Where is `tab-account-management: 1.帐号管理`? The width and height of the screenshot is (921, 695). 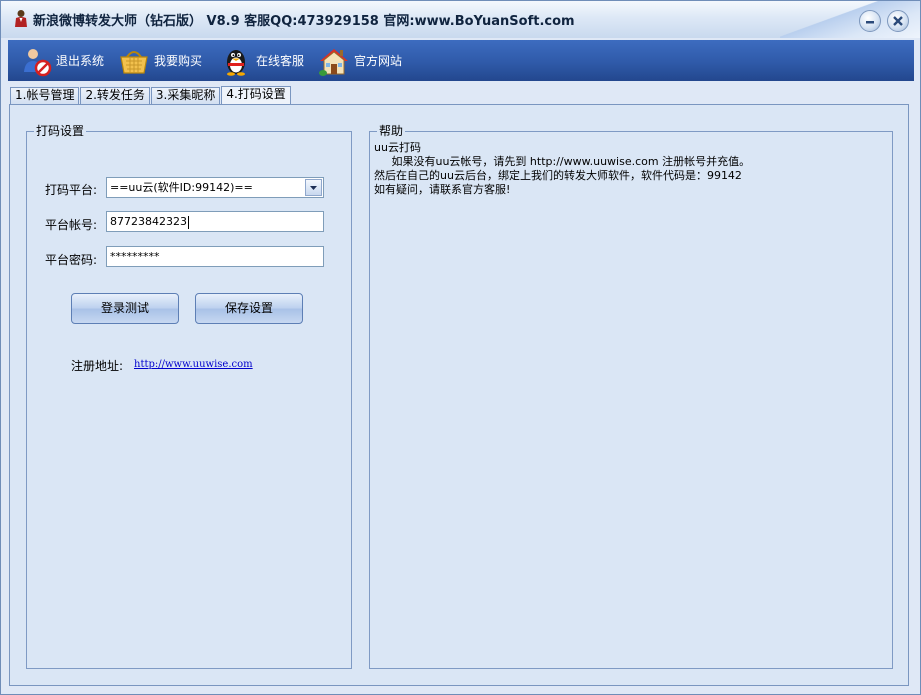 tab-account-management: 1.帐号管理 is located at coordinates (45, 95).